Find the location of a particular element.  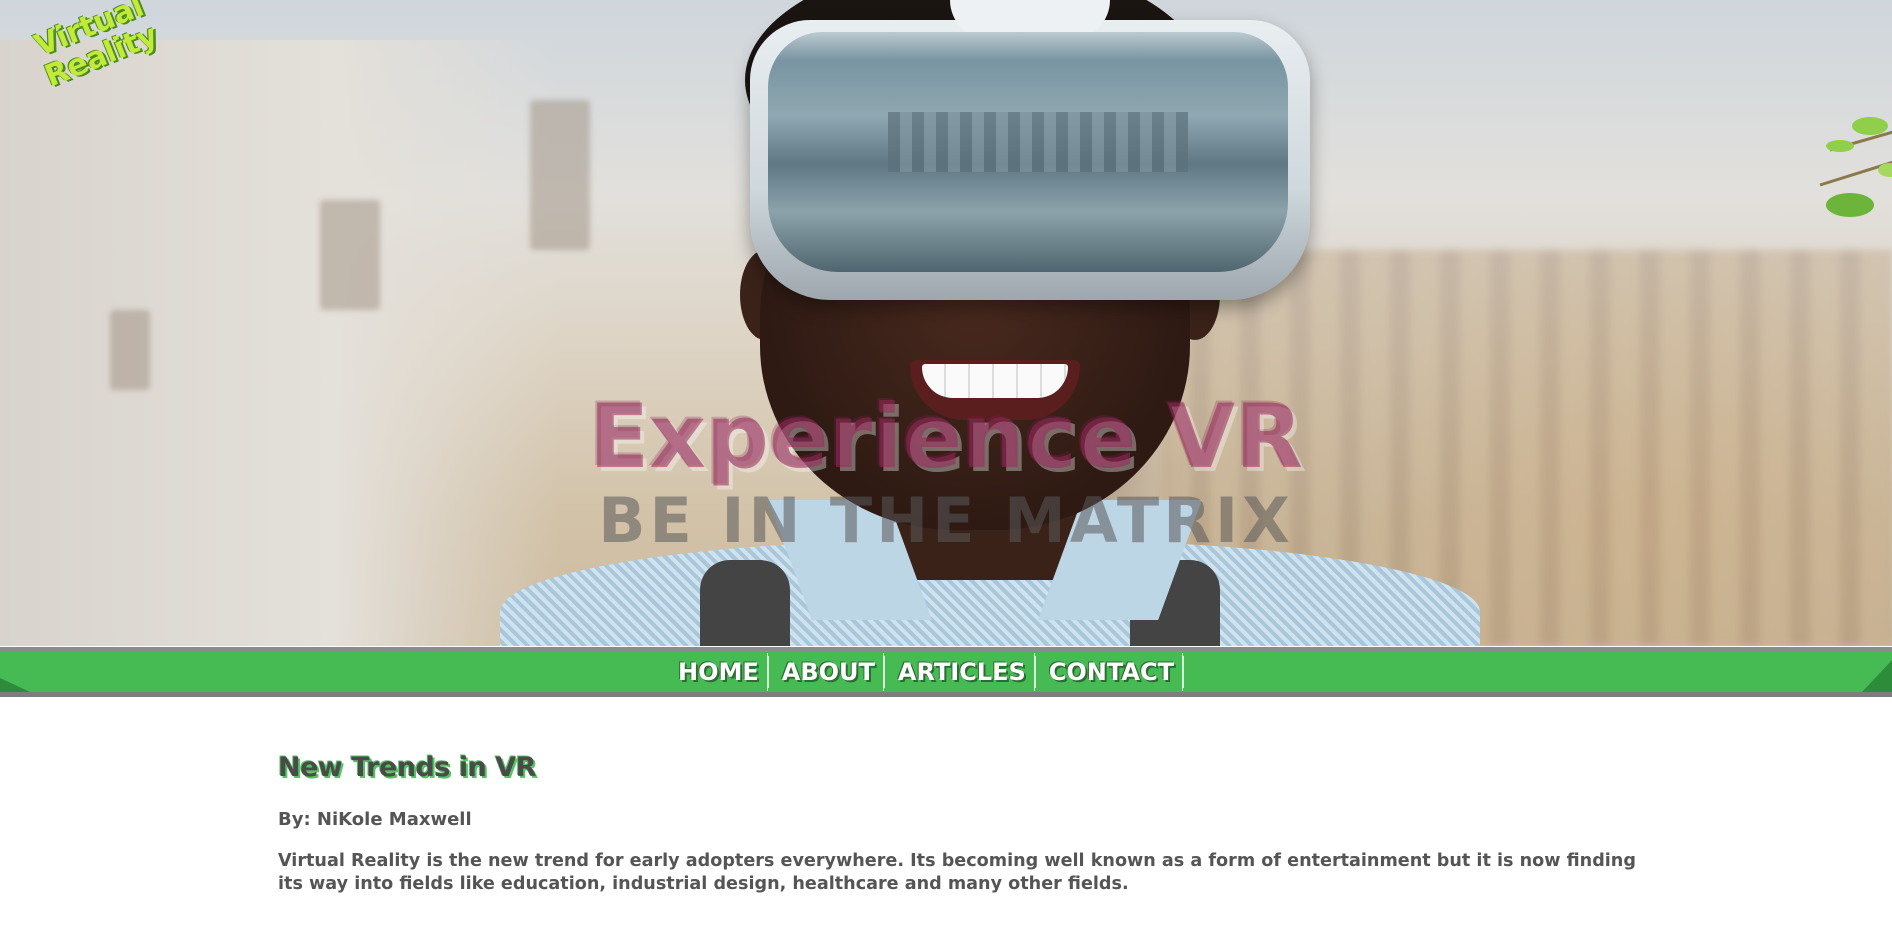

nav-item-home: HOME is located at coordinates (719, 671).